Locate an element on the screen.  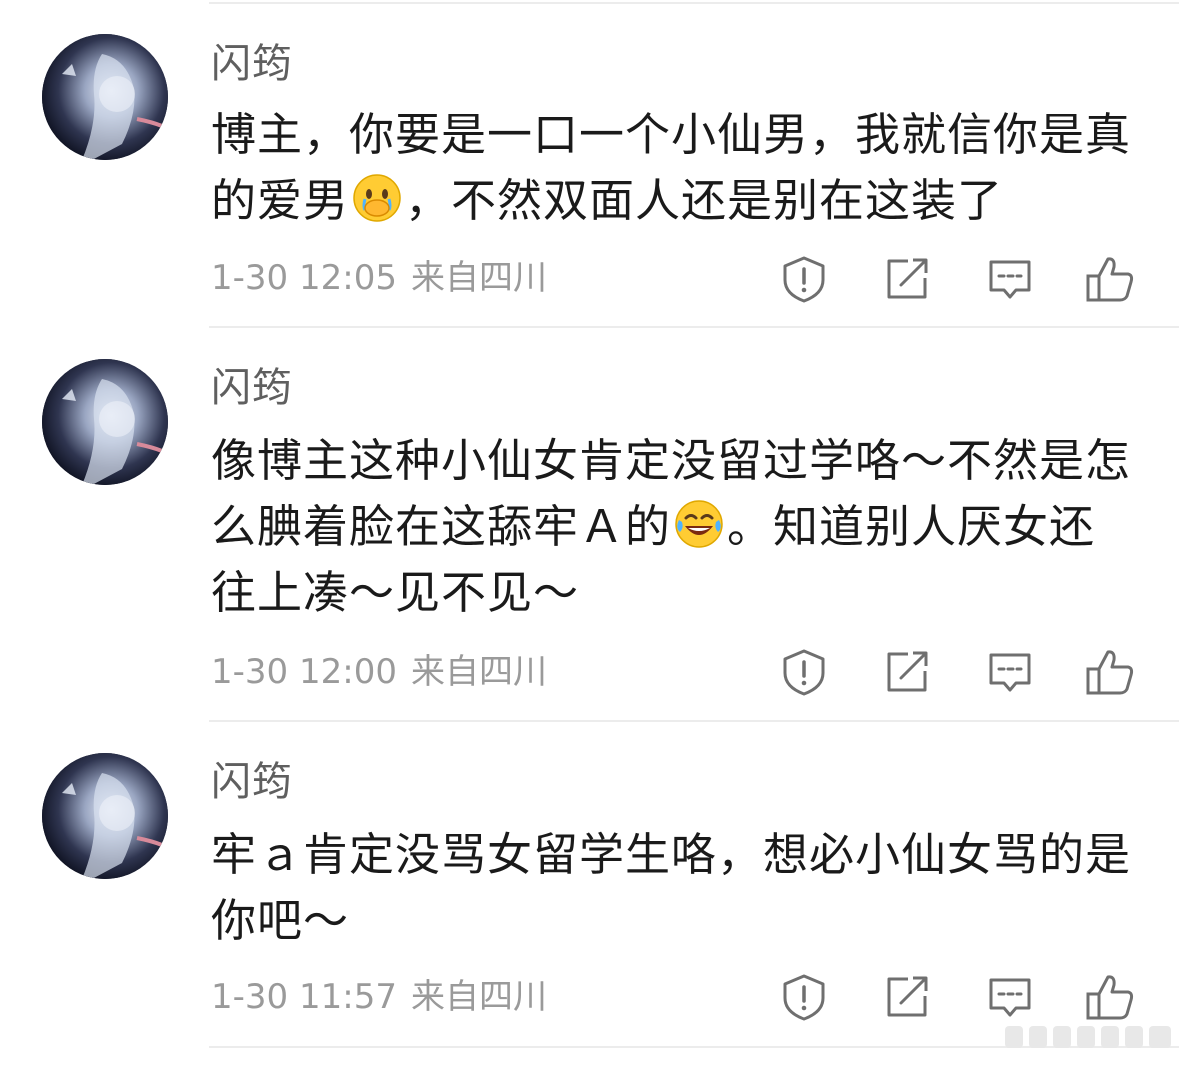
watermark-logo is located at coordinates (1090, 1037).